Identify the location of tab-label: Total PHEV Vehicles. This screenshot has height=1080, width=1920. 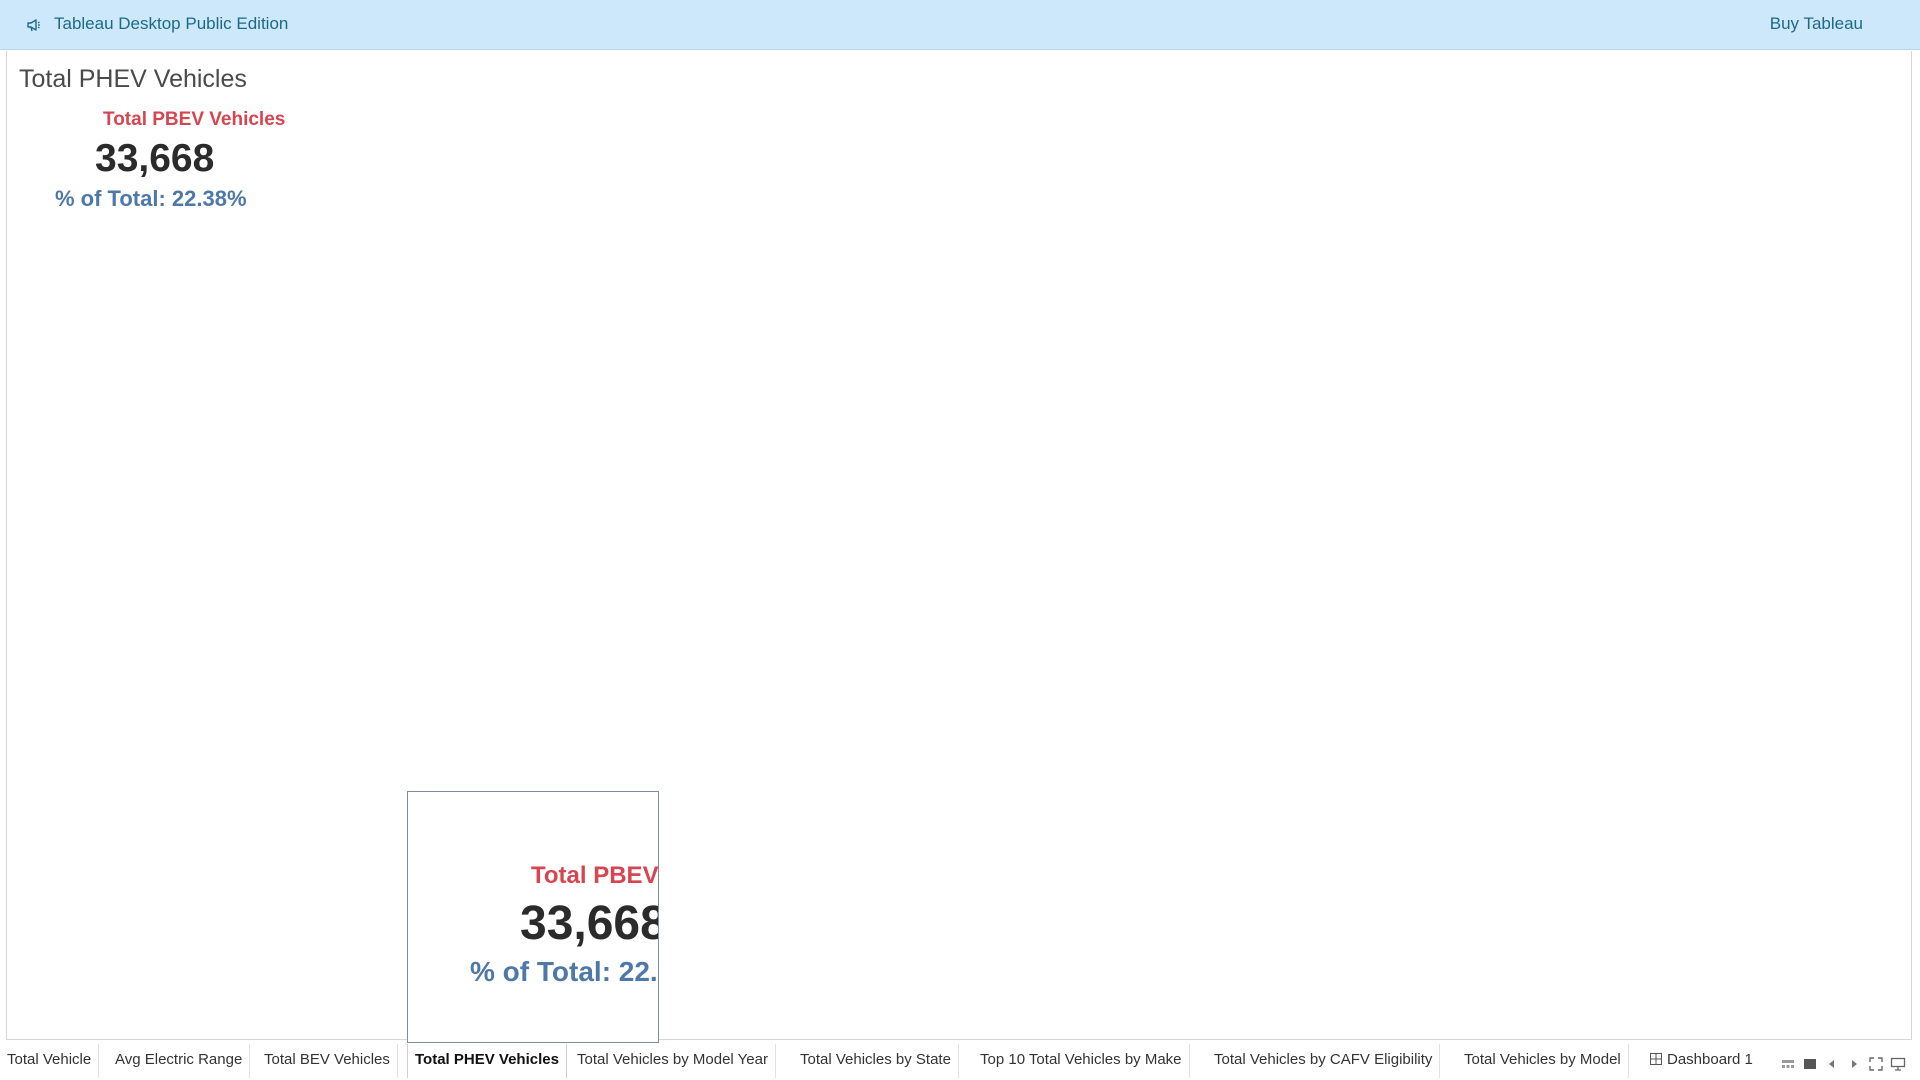
(487, 1059).